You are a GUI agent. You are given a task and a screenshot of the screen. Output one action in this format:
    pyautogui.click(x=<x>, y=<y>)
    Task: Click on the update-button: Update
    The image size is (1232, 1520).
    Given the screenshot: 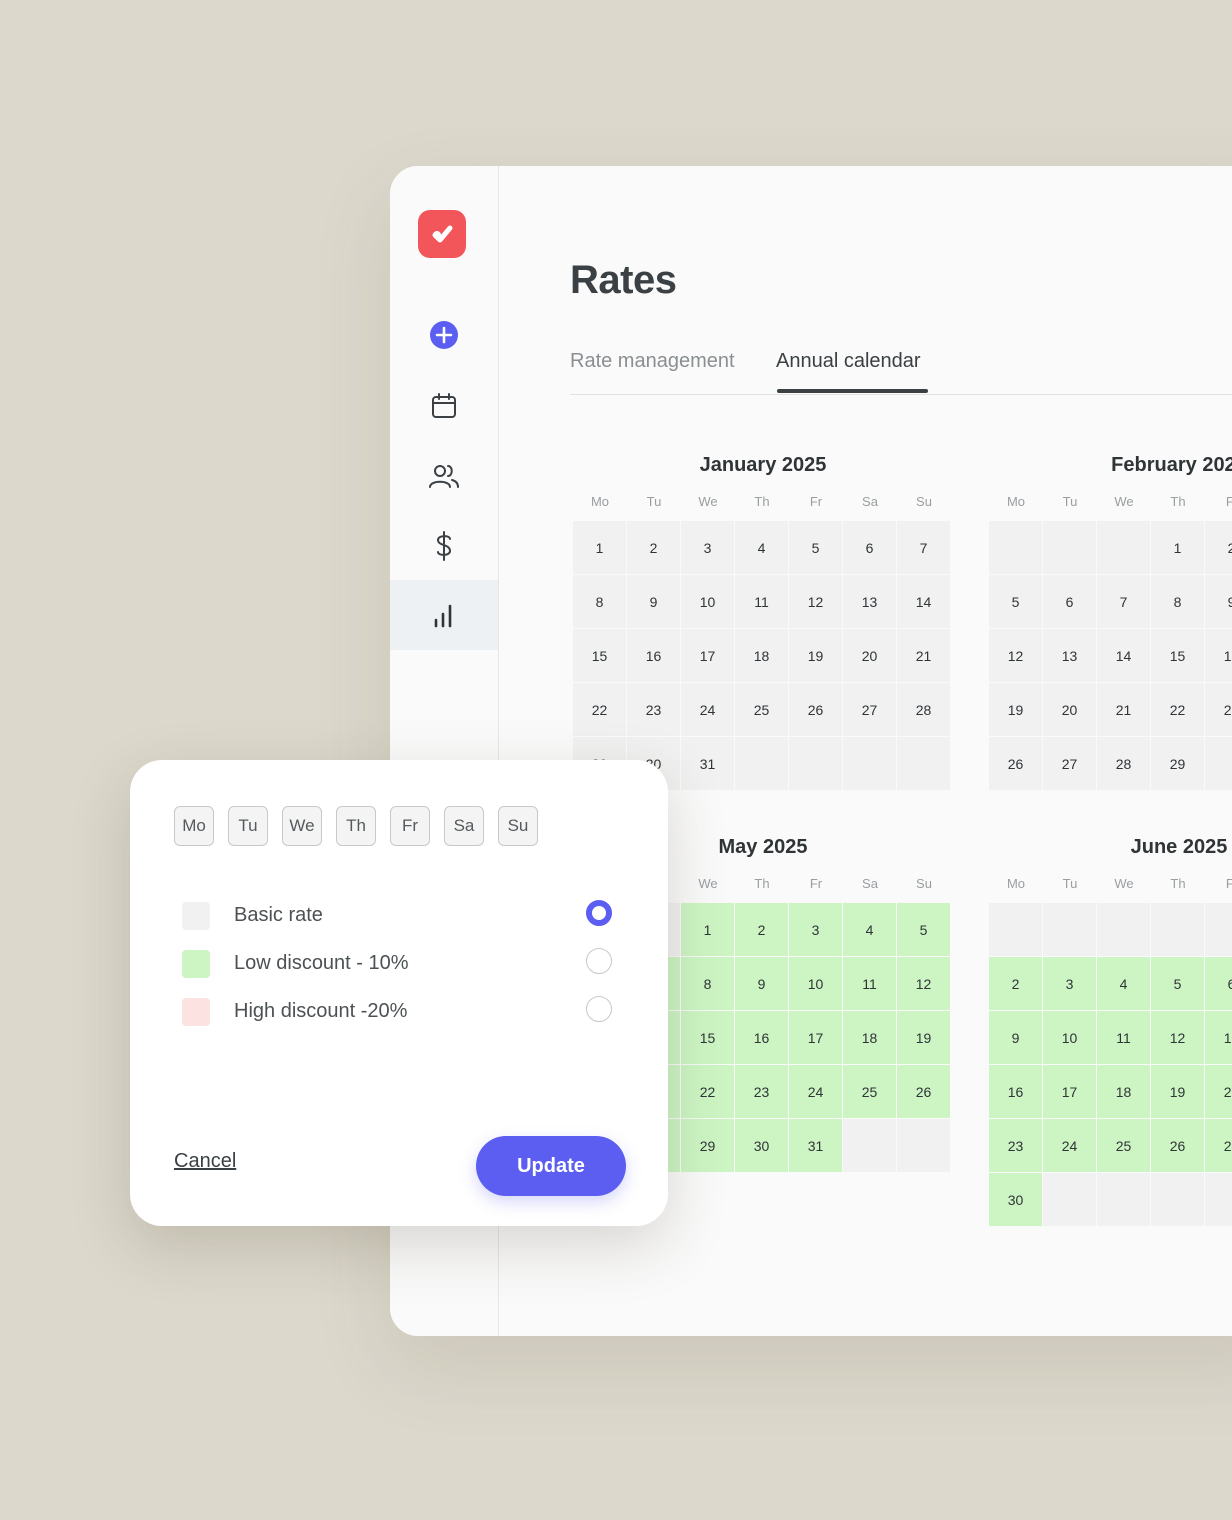 What is the action you would take?
    pyautogui.click(x=551, y=1166)
    